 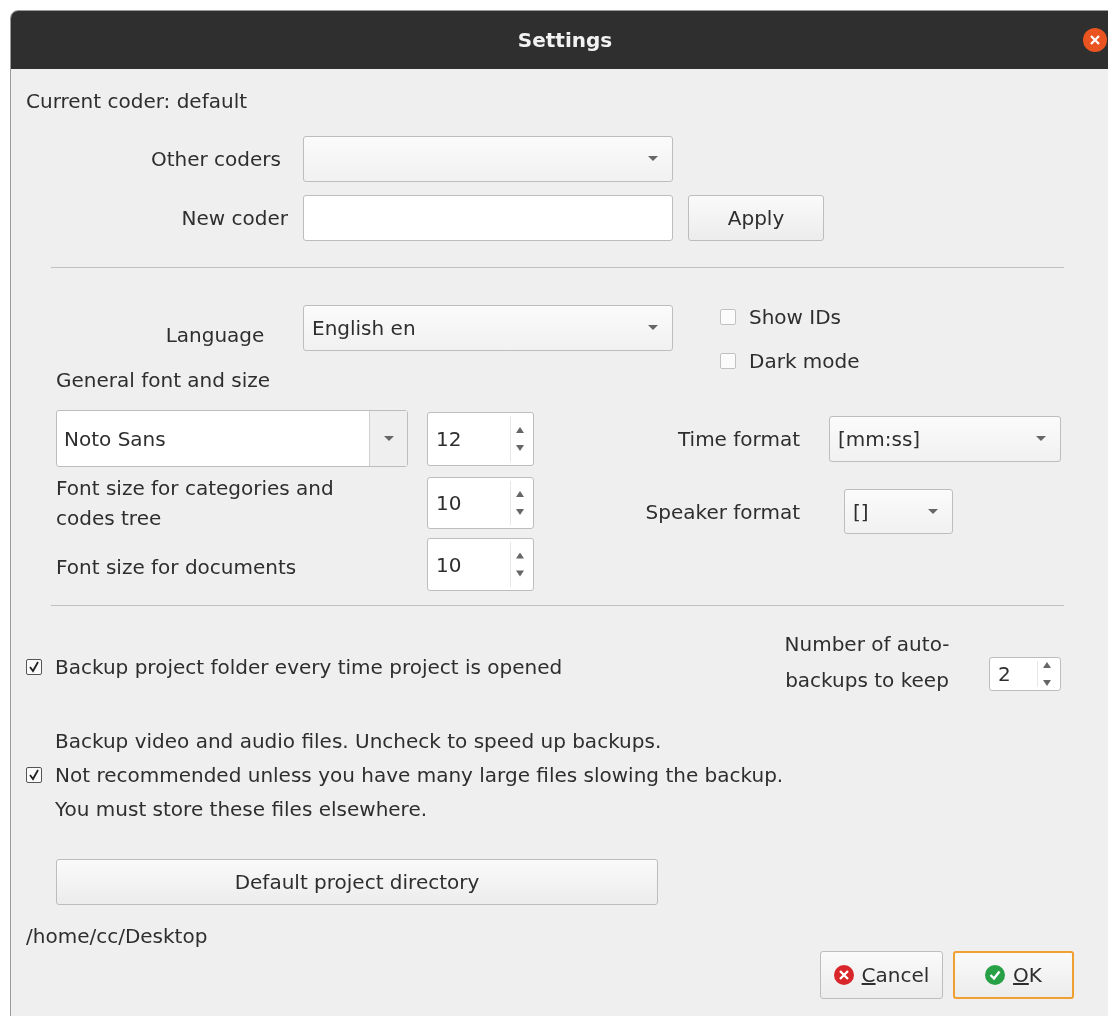 What do you see at coordinates (163, 380) in the screenshot?
I see `general-font-label: General font and size` at bounding box center [163, 380].